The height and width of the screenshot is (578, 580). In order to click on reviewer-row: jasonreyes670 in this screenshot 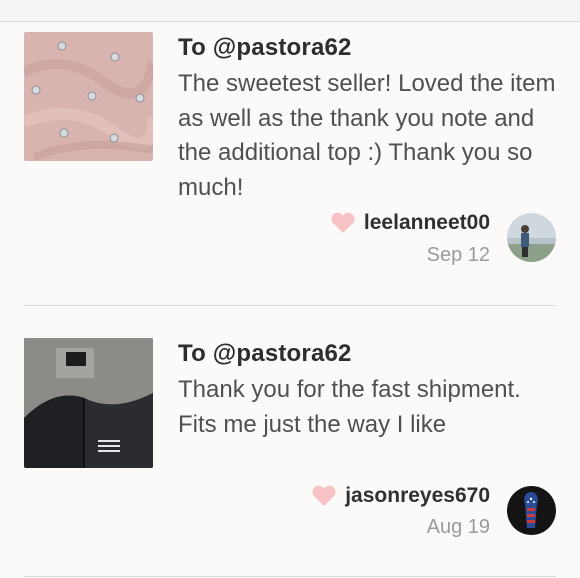, I will do `click(400, 496)`.